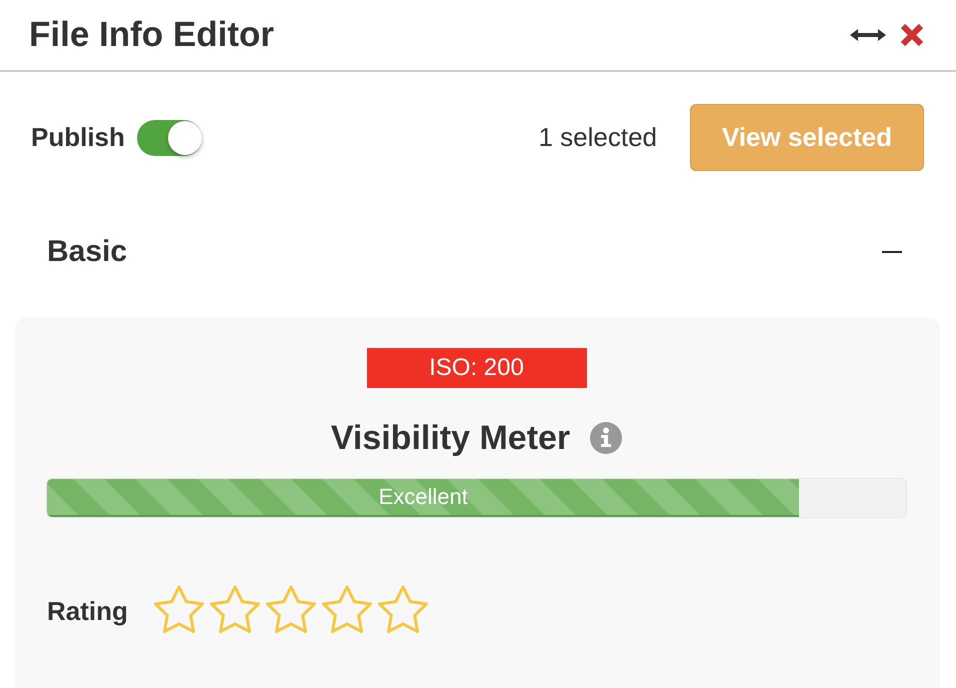 The width and height of the screenshot is (956, 688). I want to click on resize-icon, so click(868, 35).